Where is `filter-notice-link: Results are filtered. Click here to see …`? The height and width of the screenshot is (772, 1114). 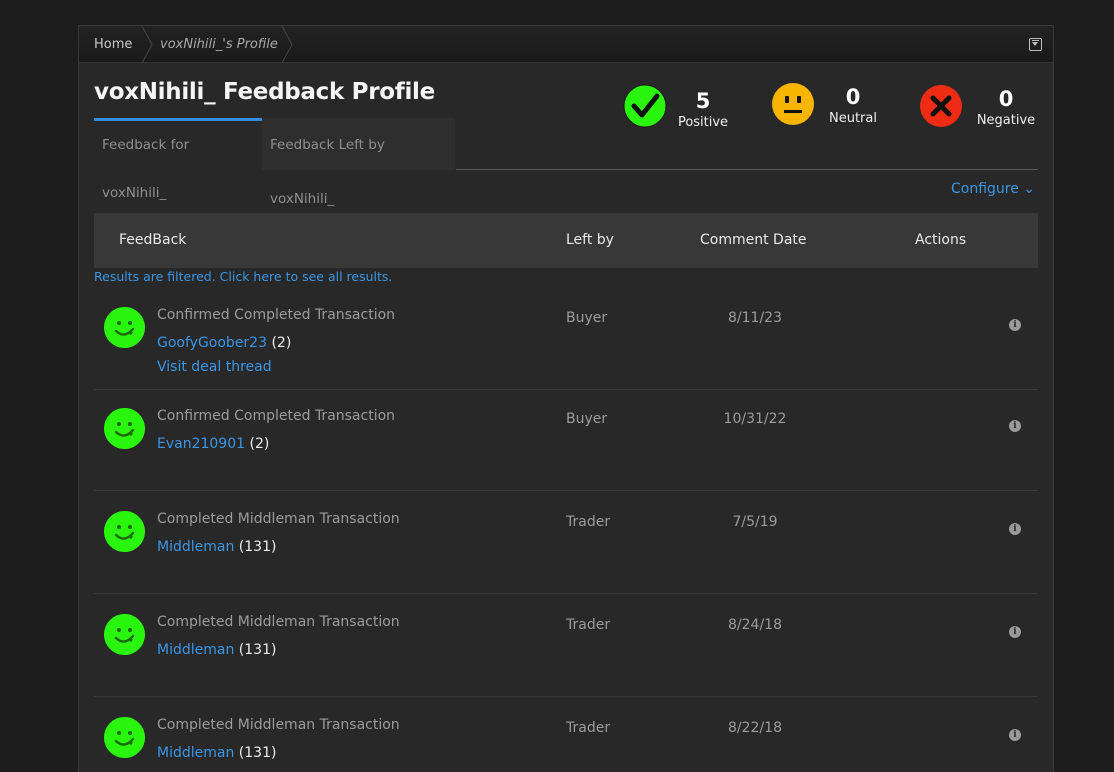 filter-notice-link: Results are filtered. Click here to see … is located at coordinates (243, 276).